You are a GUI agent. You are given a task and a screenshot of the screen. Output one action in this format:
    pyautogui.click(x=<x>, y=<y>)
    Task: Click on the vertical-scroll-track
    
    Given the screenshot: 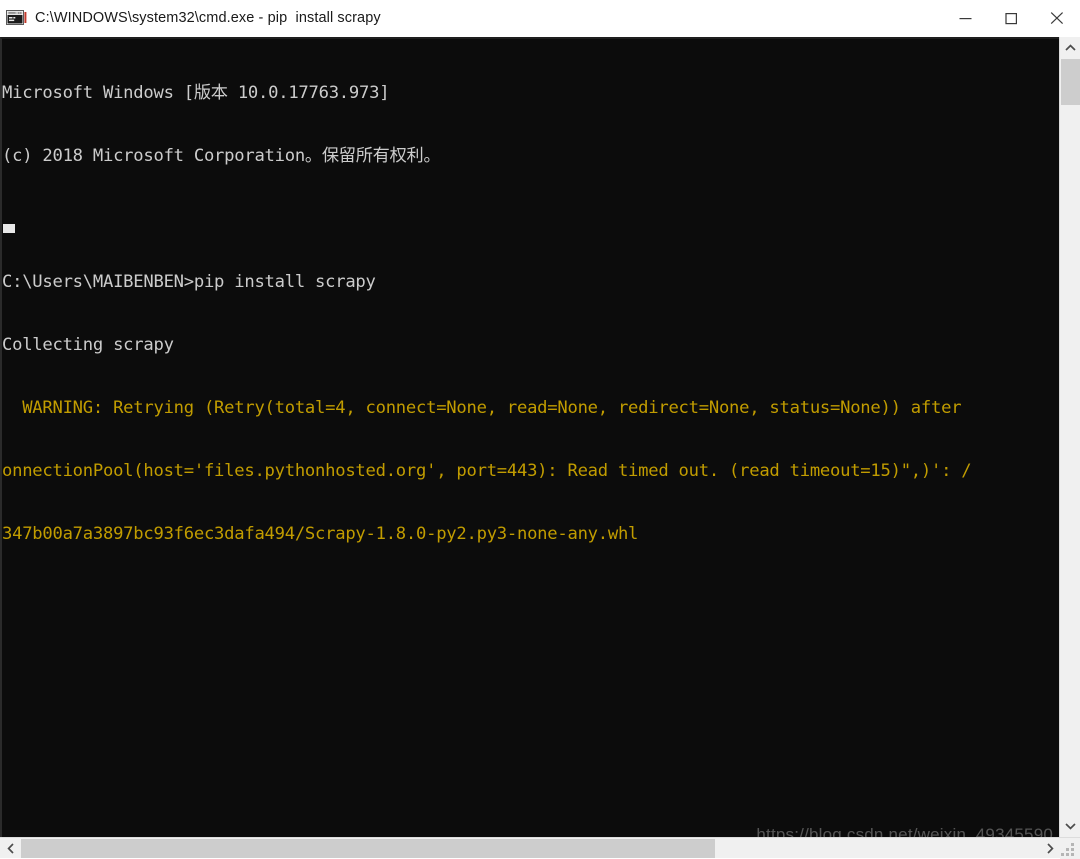 What is the action you would take?
    pyautogui.click(x=1070, y=437)
    